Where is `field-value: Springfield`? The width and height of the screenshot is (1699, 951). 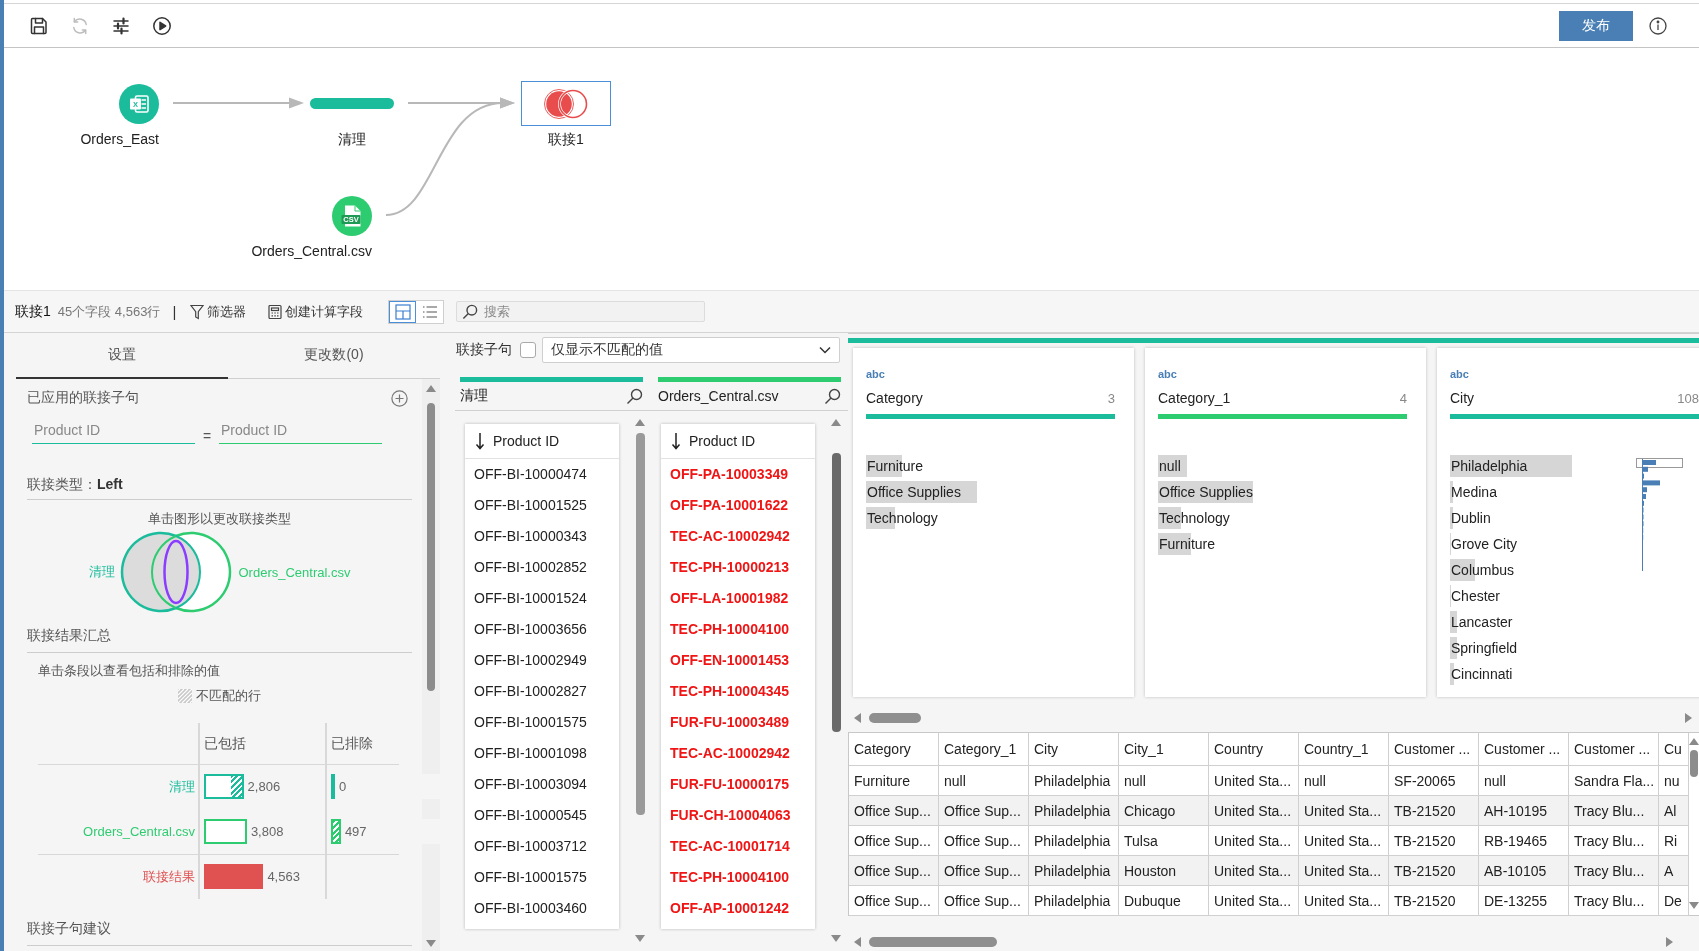 field-value: Springfield is located at coordinates (1484, 648).